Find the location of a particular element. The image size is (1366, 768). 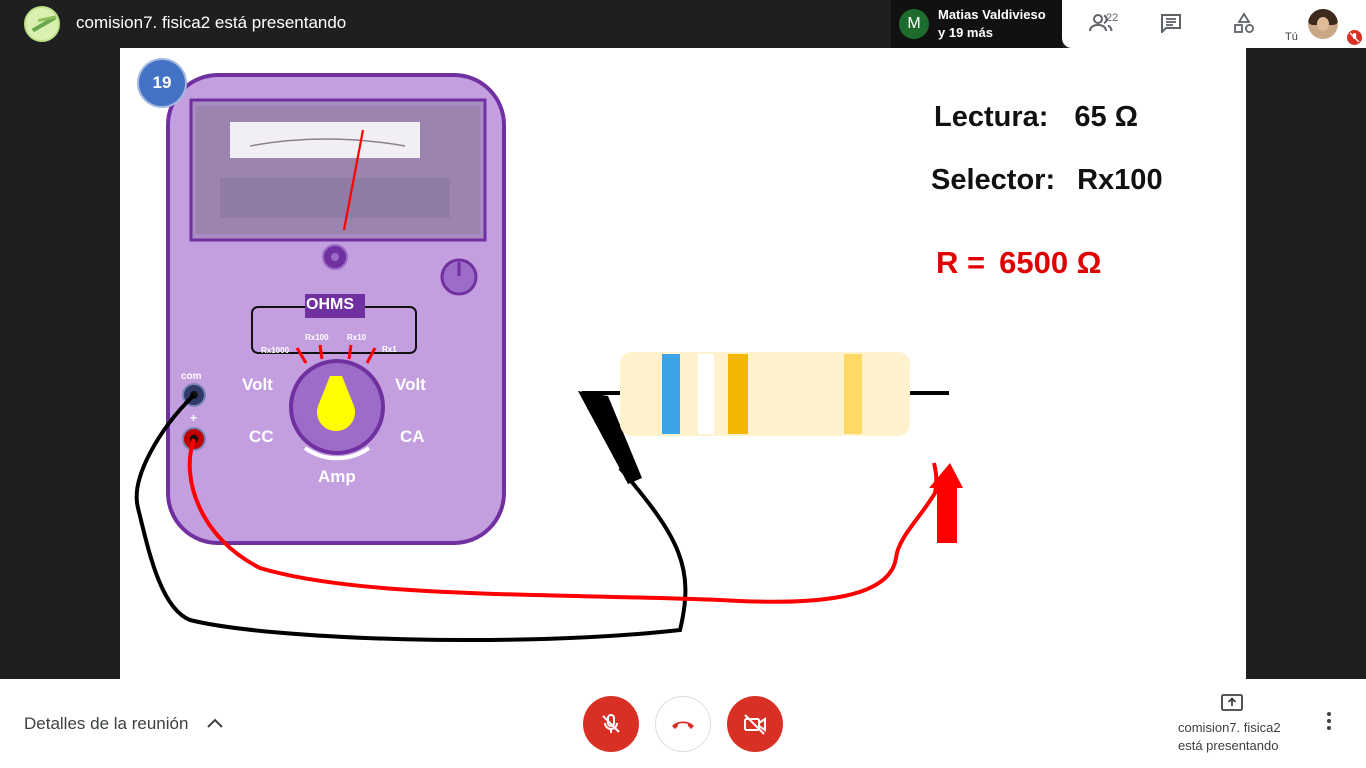

mic-toggle-button is located at coordinates (611, 724).